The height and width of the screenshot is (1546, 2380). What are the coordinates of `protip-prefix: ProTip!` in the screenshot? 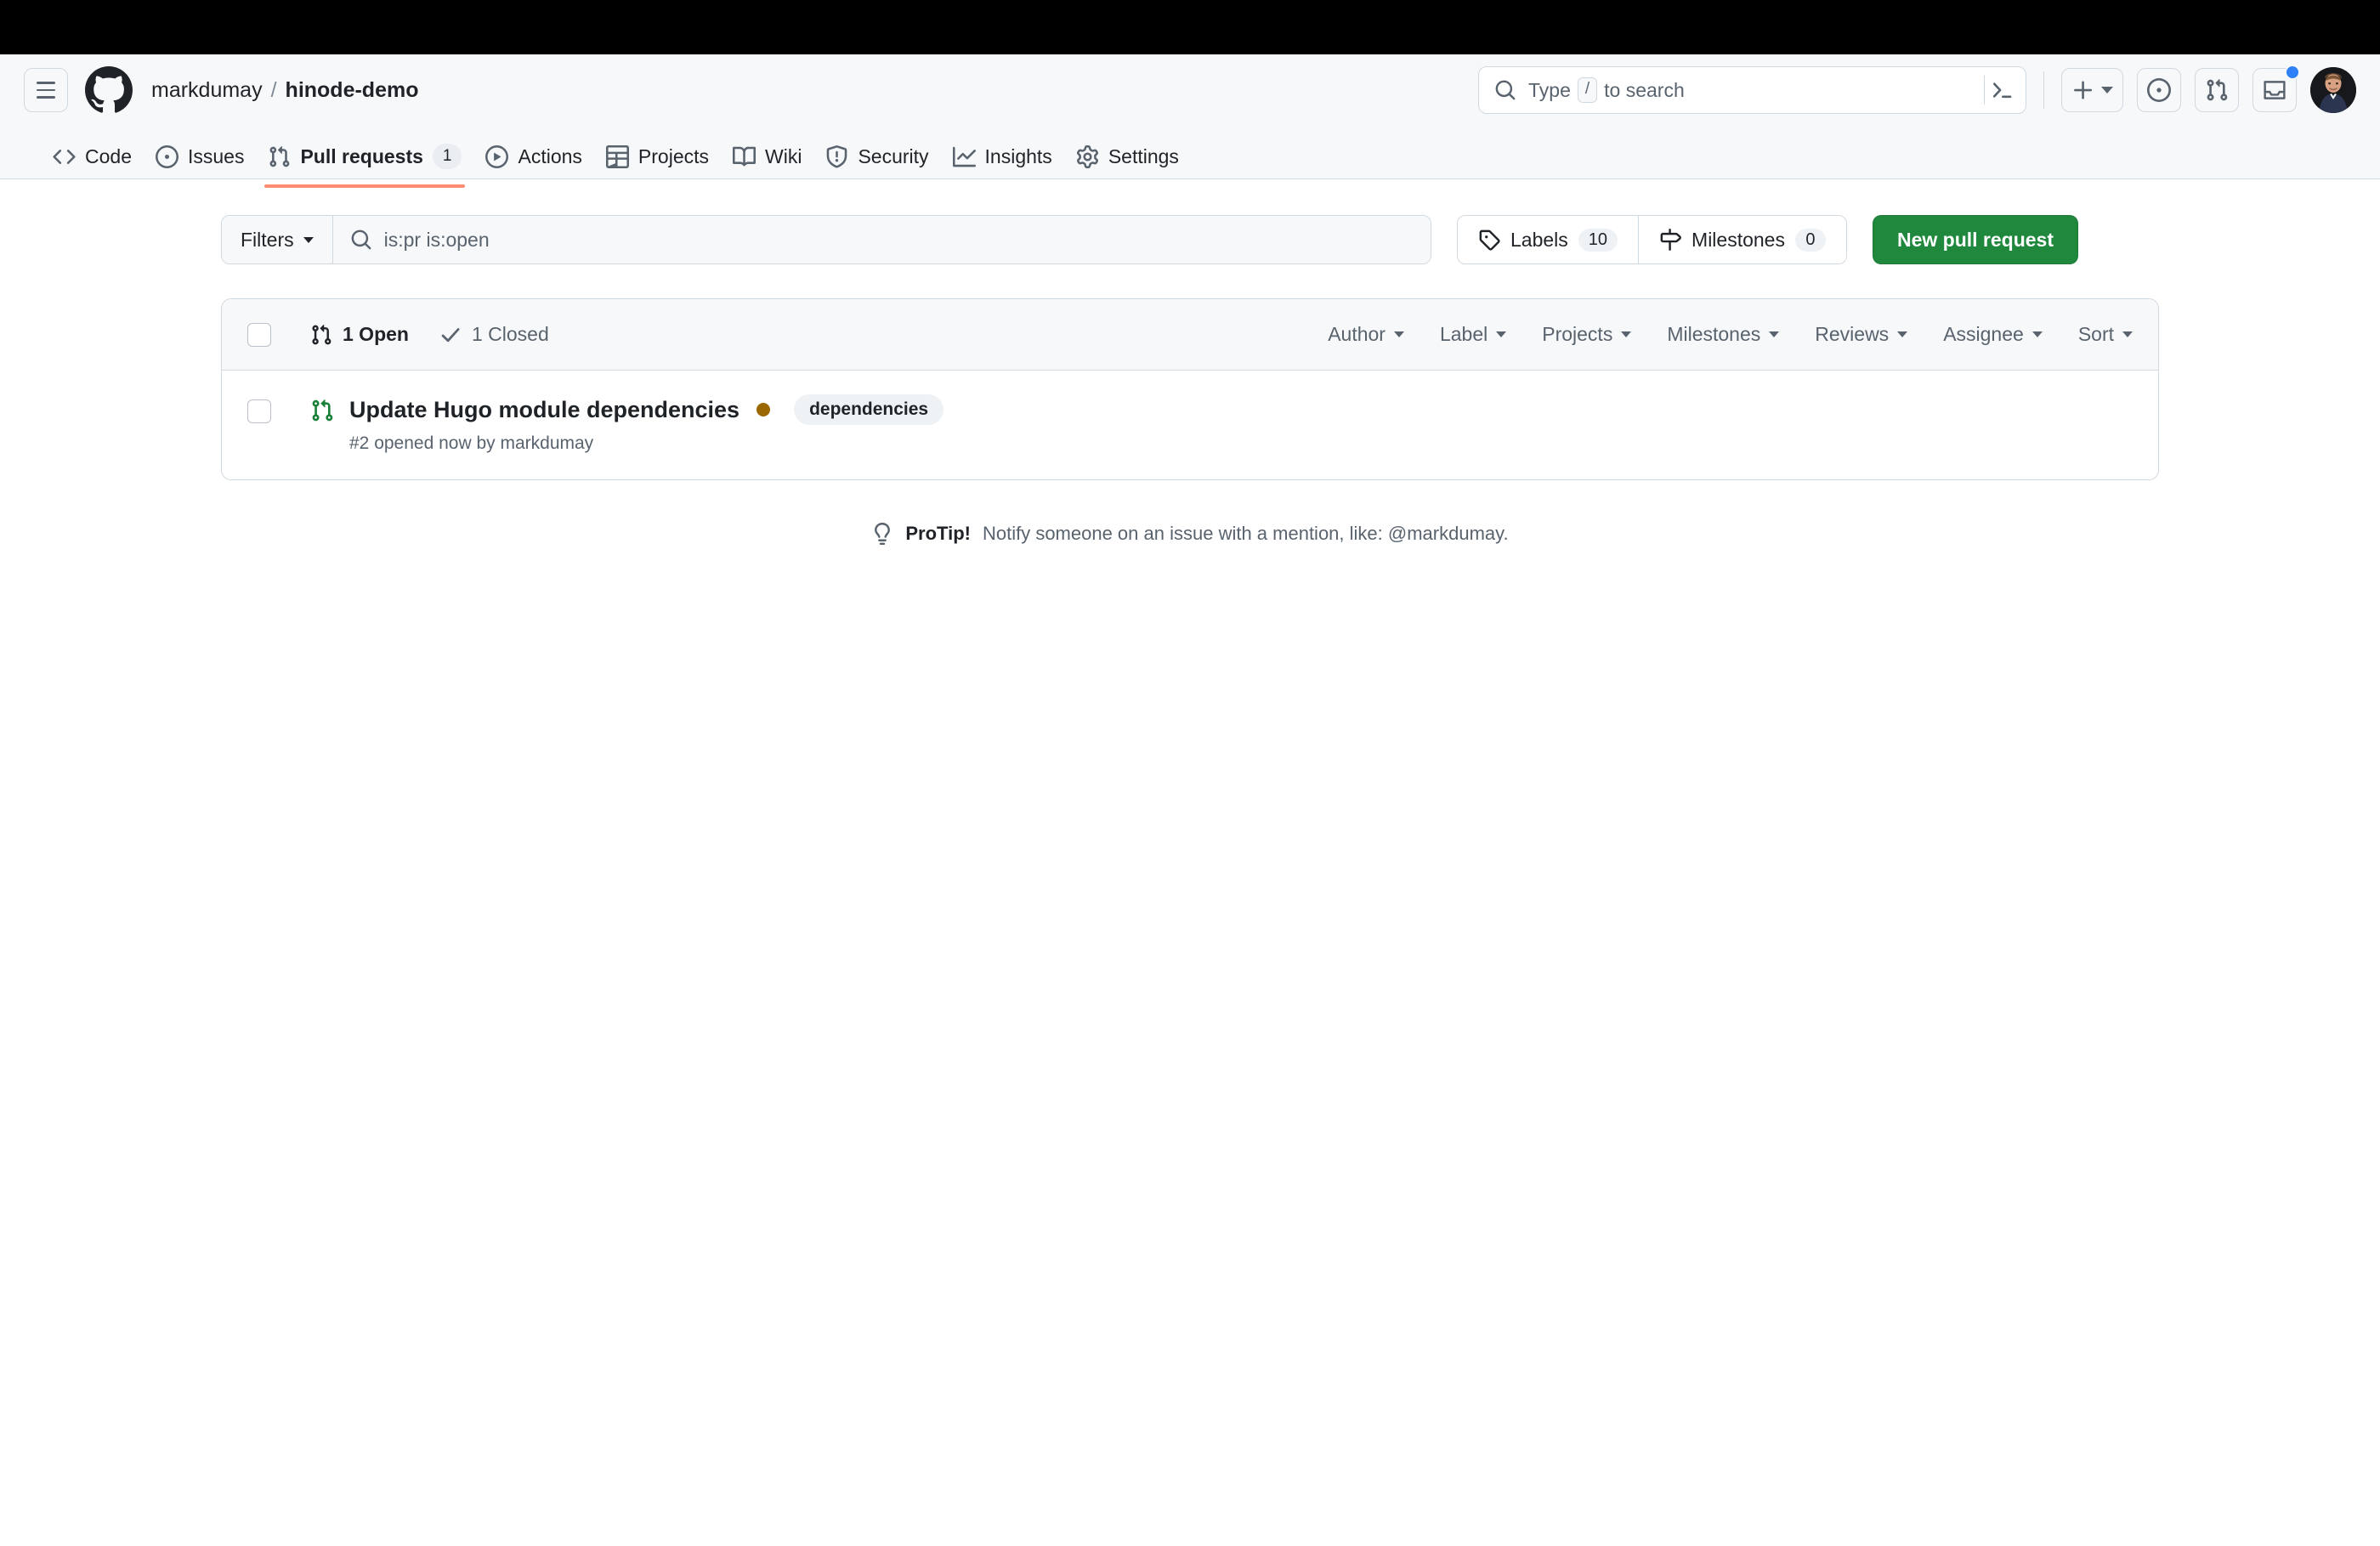 It's located at (938, 534).